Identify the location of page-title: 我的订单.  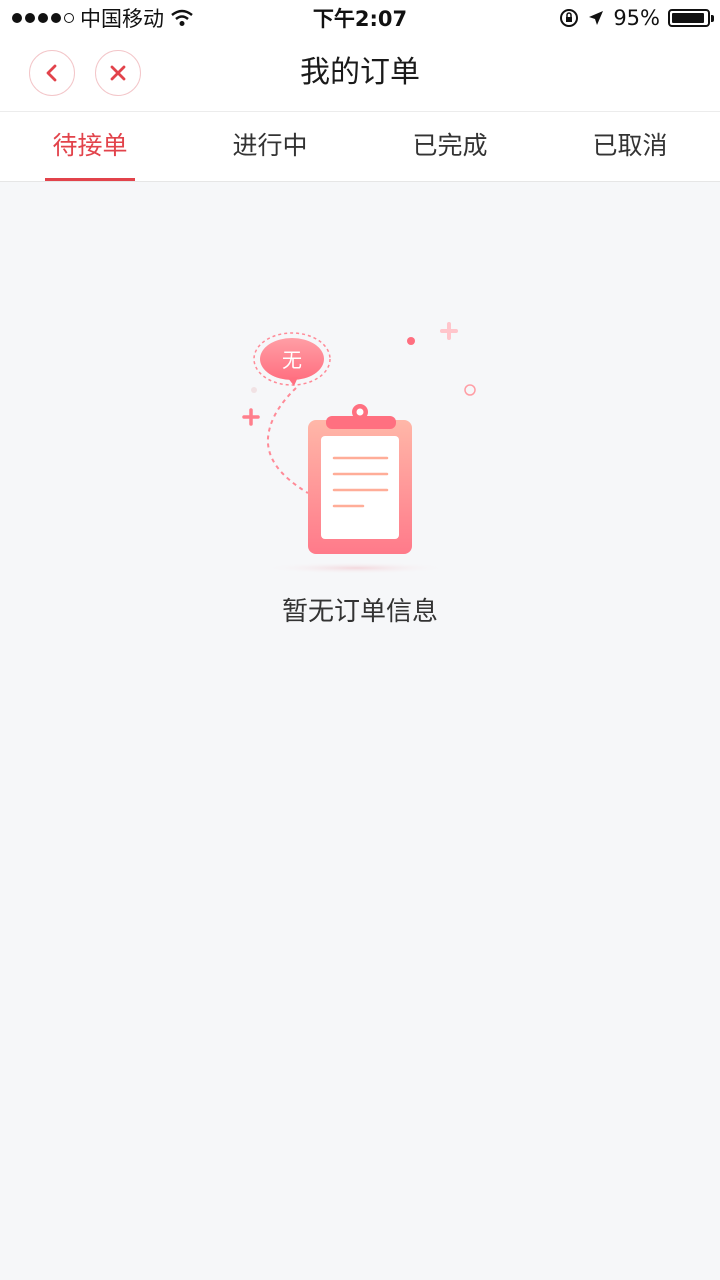
(360, 72).